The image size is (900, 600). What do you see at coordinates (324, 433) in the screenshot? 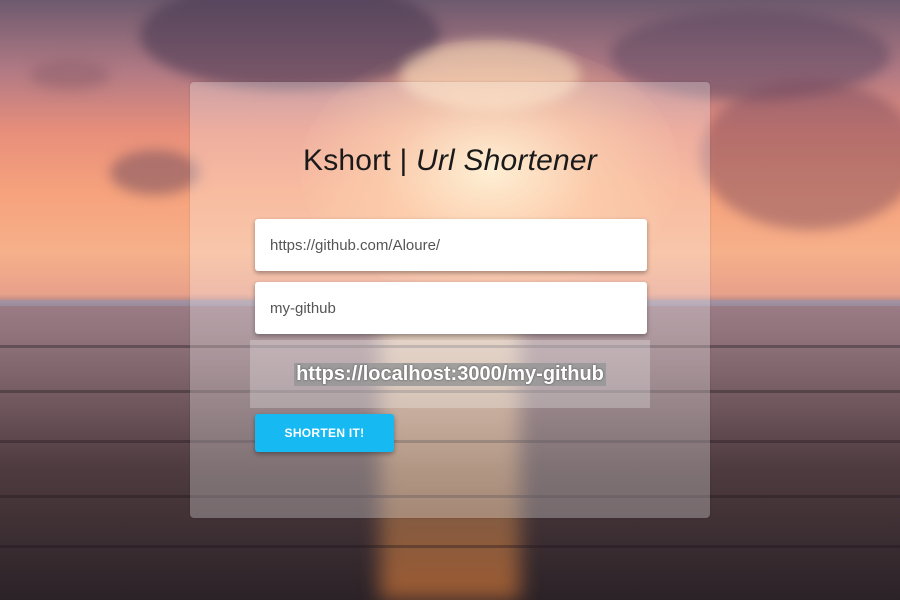
I see `shorten-button: SHORTEN IT!` at bounding box center [324, 433].